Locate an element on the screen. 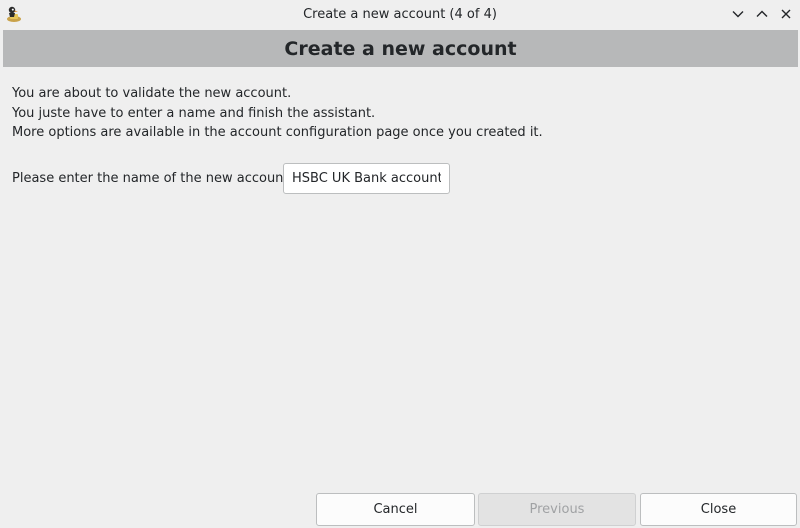 This screenshot has width=800, height=528. window-title: Create a new account (4 of 4) is located at coordinates (400, 14).